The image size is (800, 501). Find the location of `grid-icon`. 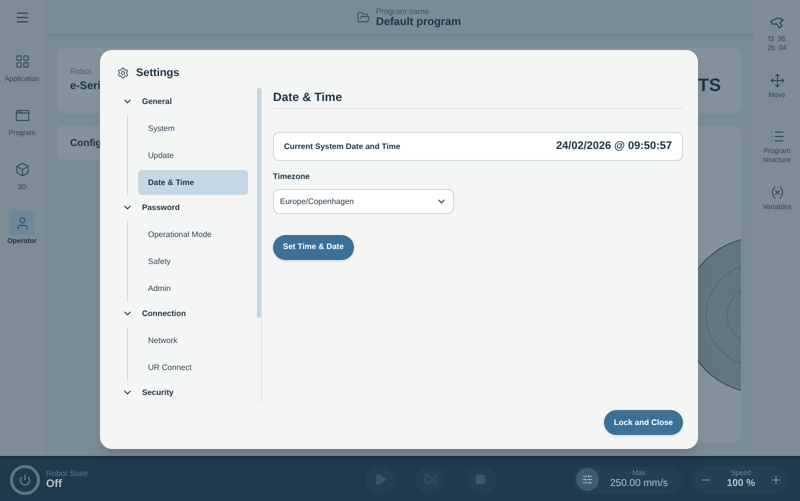

grid-icon is located at coordinates (22, 61).